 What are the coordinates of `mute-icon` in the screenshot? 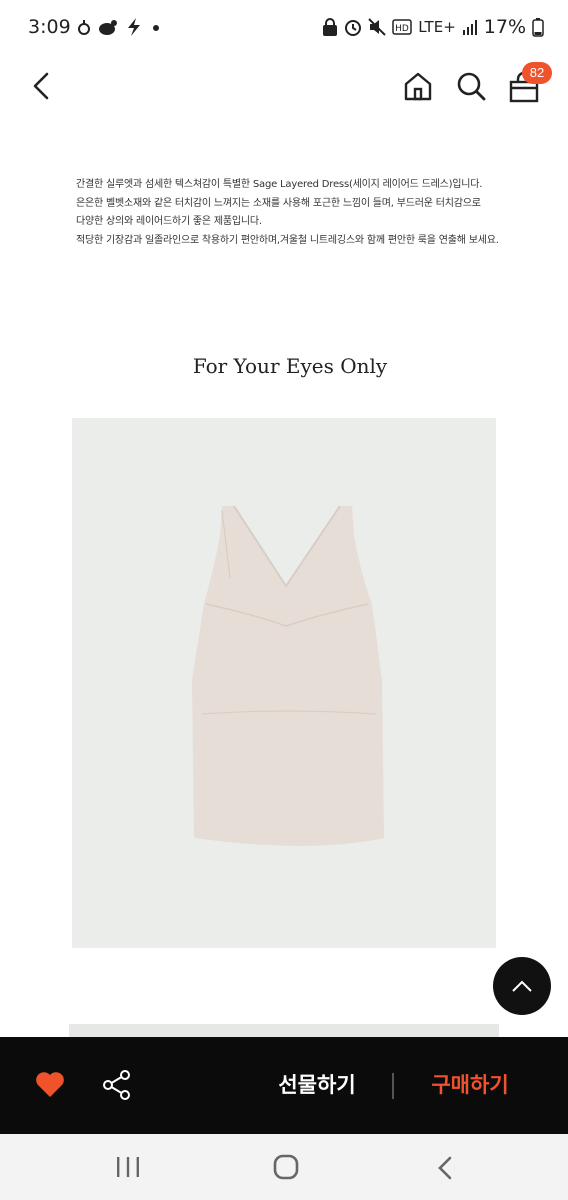 It's located at (377, 27).